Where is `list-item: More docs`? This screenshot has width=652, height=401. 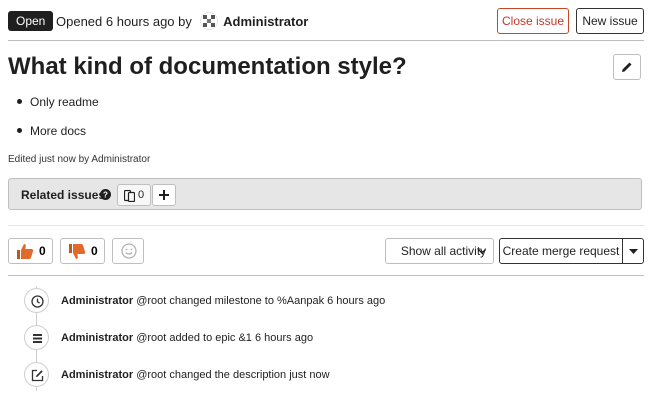 list-item: More docs is located at coordinates (58, 136).